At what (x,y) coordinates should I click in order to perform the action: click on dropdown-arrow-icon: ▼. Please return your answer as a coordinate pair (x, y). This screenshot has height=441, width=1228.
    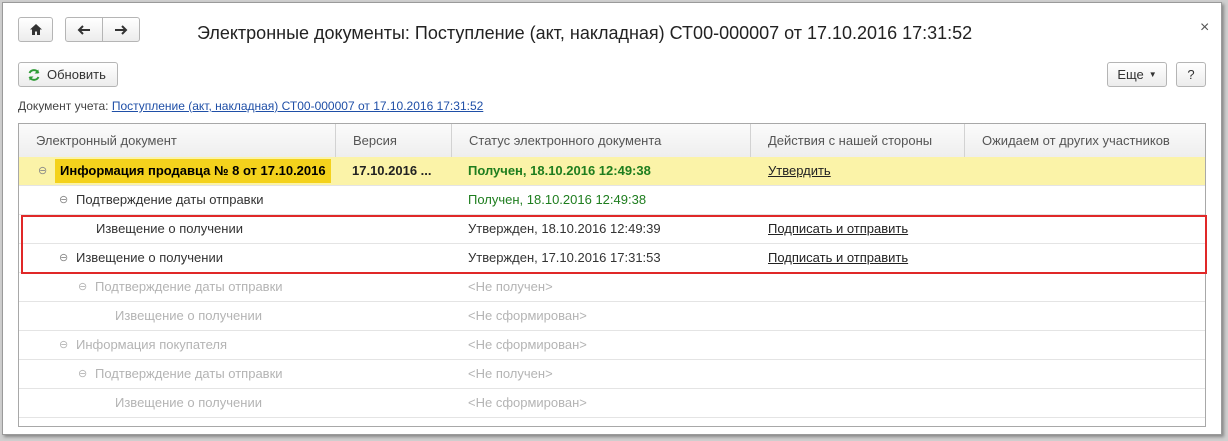
    Looking at the image, I should click on (1152, 74).